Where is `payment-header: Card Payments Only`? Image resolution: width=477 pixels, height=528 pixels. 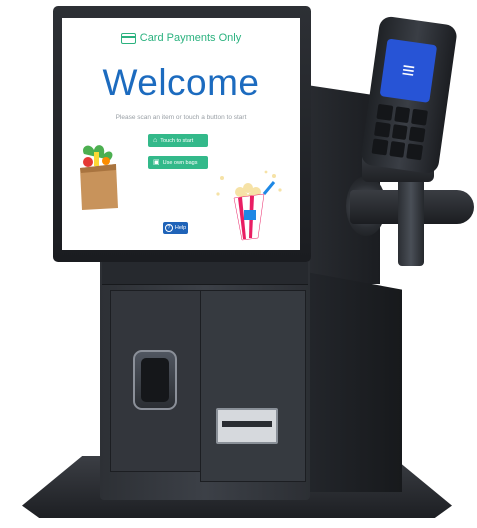
payment-header: Card Payments Only is located at coordinates (181, 38).